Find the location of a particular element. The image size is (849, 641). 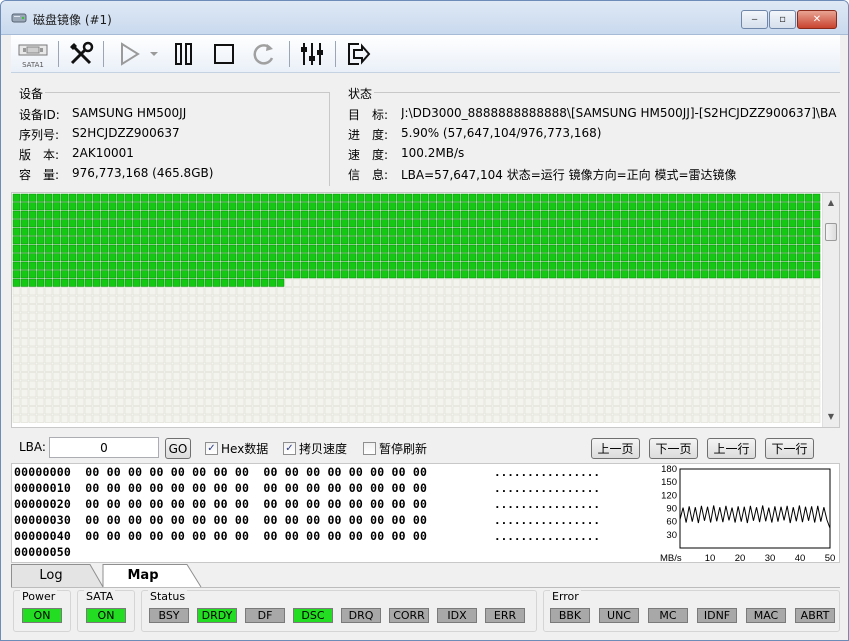

prev-line-button: 上一行 is located at coordinates (731, 448).